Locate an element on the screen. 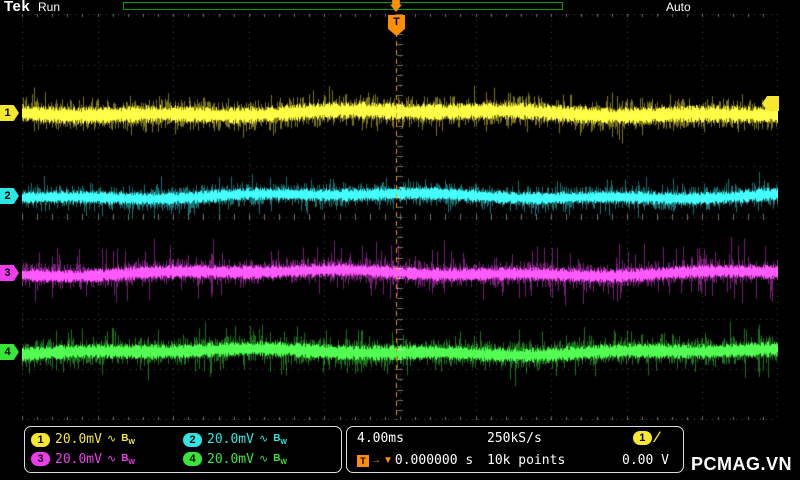 The image size is (800, 480). channel-1-bandwidth-icon: BW is located at coordinates (128, 440).